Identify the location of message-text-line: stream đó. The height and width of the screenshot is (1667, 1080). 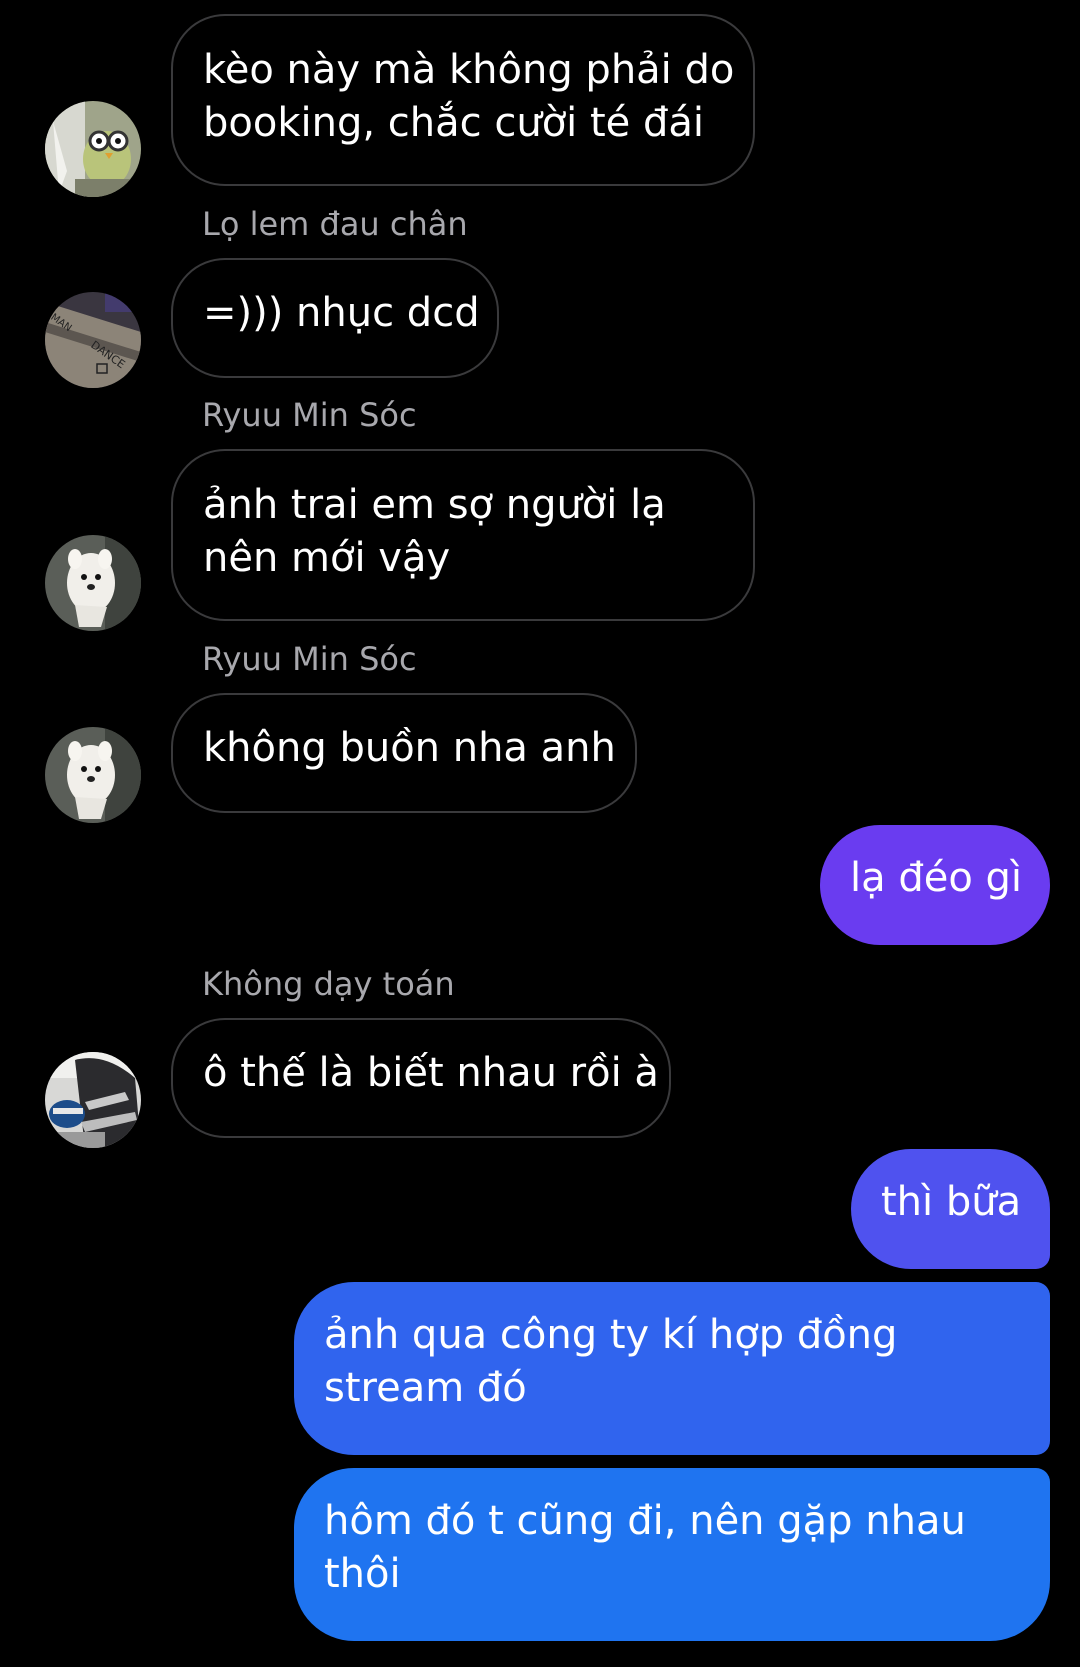
(425, 1388).